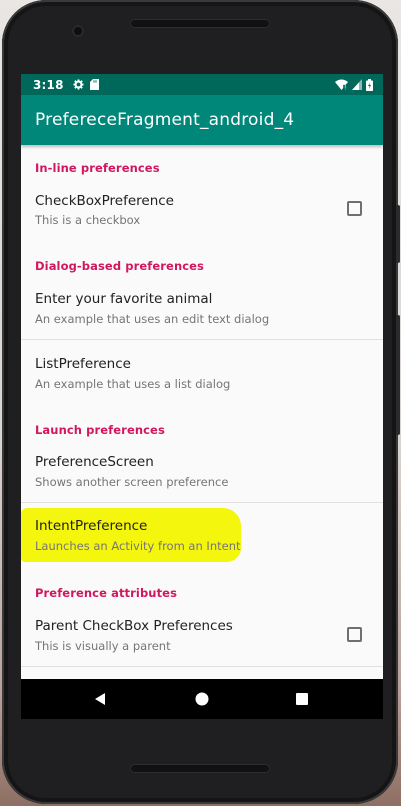  I want to click on app-title: PrefereceFragment_android_4, so click(165, 120).